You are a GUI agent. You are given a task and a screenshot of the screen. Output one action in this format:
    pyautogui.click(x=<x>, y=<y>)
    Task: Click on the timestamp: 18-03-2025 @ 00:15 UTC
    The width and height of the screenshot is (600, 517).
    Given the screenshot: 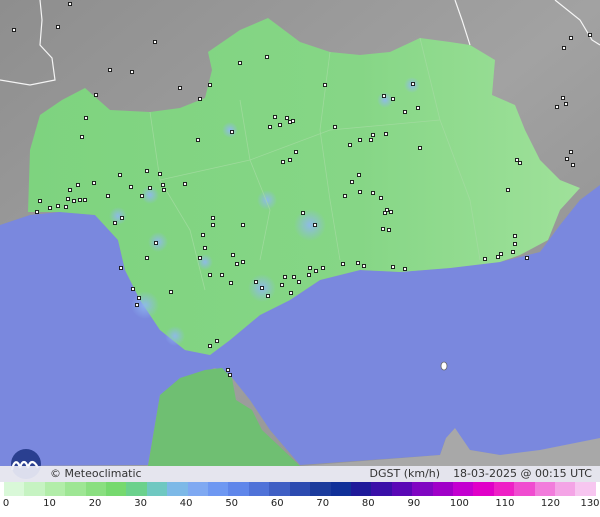 What is the action you would take?
    pyautogui.click(x=522, y=473)
    